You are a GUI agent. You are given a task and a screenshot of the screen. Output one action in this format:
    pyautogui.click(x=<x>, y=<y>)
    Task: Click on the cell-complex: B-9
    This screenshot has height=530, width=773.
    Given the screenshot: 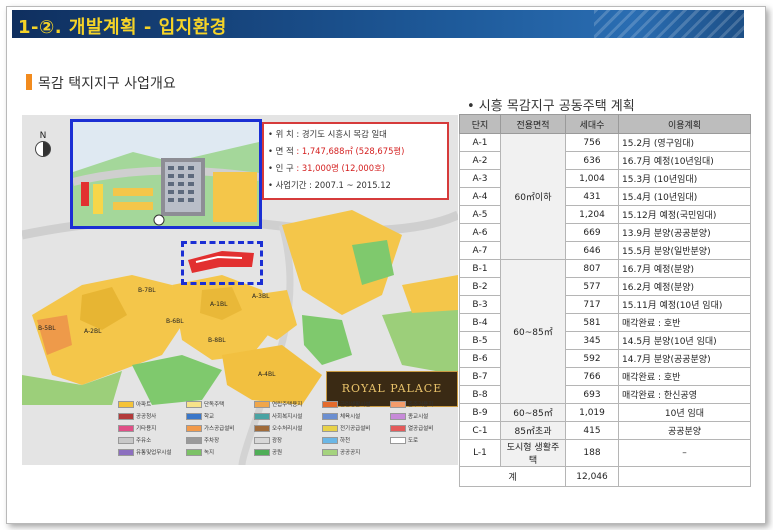 What is the action you would take?
    pyautogui.click(x=480, y=412)
    